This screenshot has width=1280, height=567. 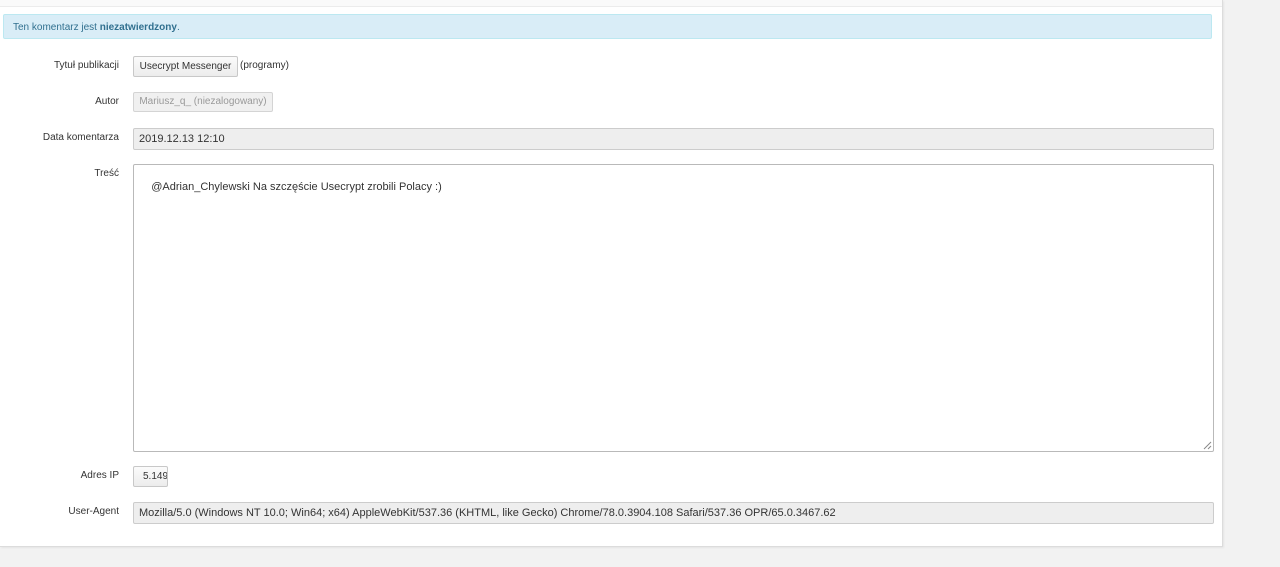 I want to click on content-label: Treść, so click(x=106, y=173).